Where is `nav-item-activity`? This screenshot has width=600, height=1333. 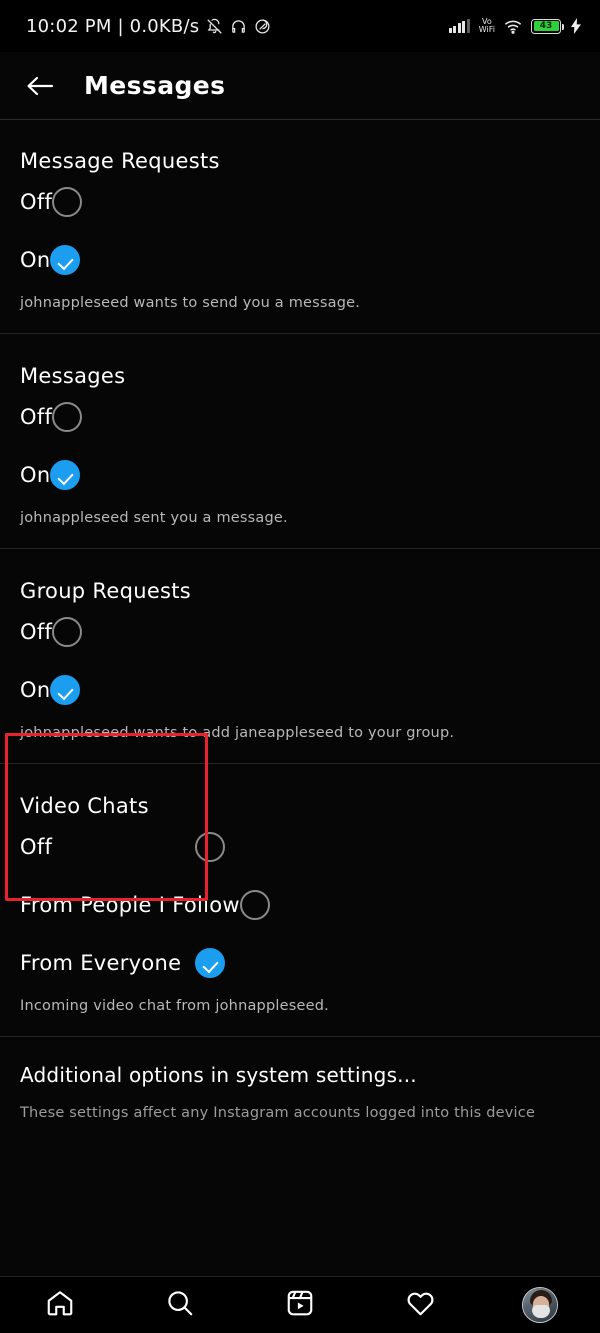
nav-item-activity is located at coordinates (420, 1305).